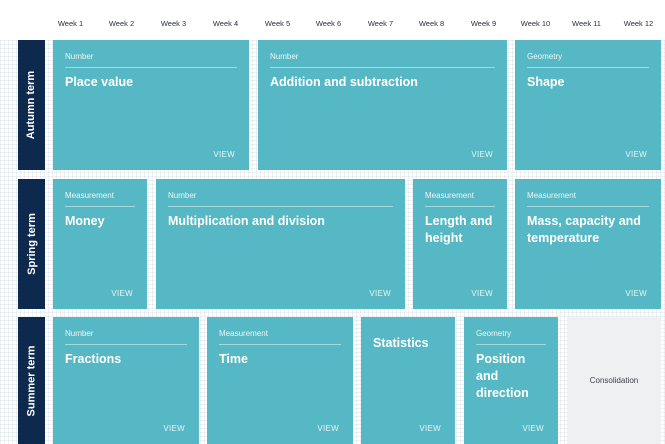 This screenshot has width=665, height=444. What do you see at coordinates (502, 376) in the screenshot?
I see `block-title: Position and direction` at bounding box center [502, 376].